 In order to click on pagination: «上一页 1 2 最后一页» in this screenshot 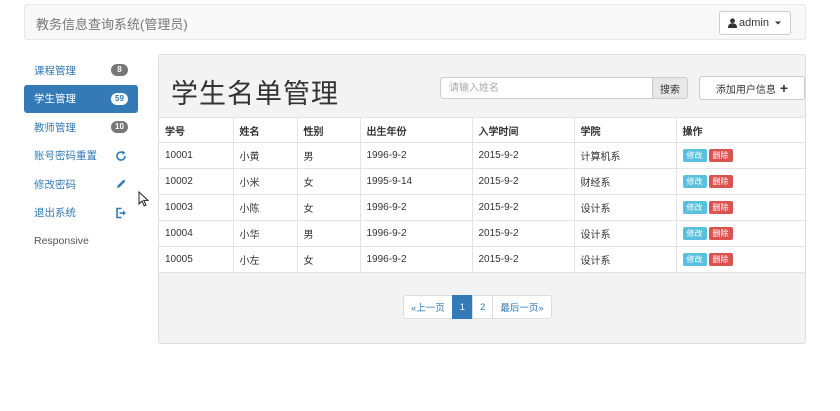, I will do `click(477, 307)`.